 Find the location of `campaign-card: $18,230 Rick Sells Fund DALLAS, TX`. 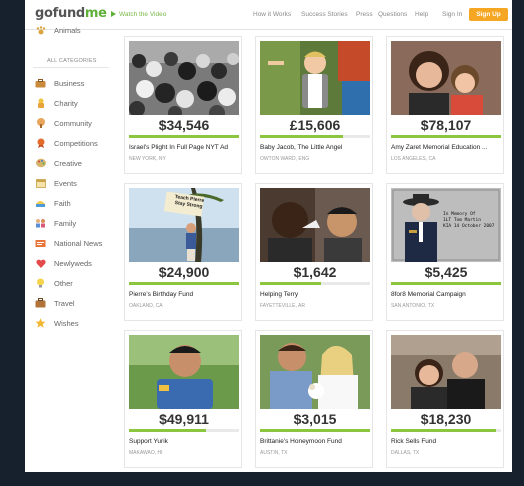

campaign-card: $18,230 Rick Sells Fund DALLAS, TX is located at coordinates (445, 399).